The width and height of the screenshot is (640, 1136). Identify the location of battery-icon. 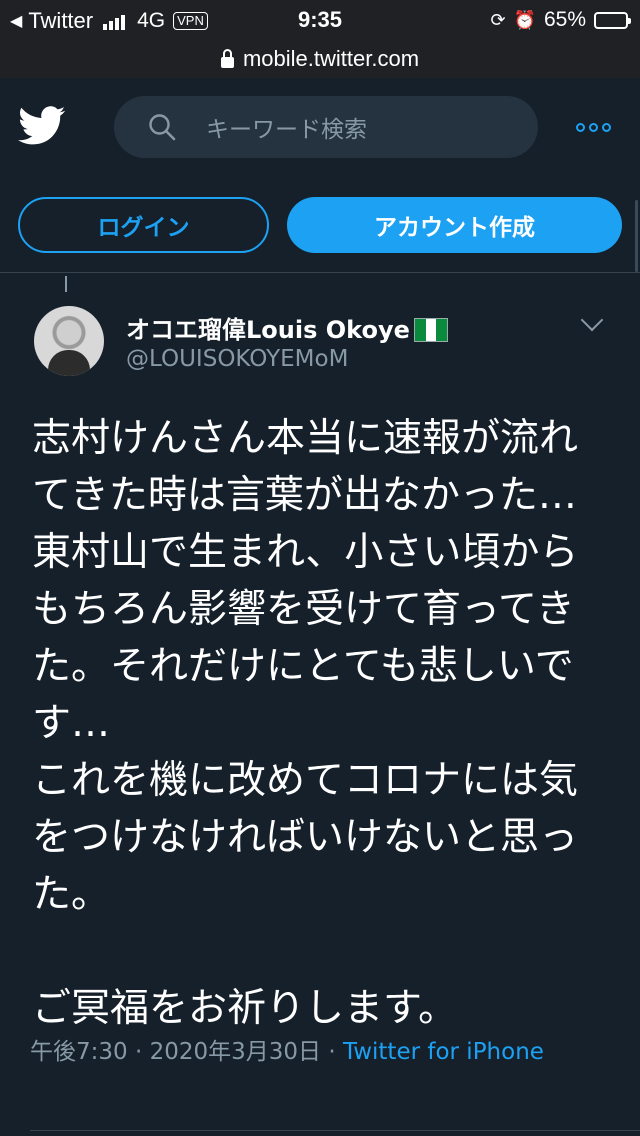
(612, 20).